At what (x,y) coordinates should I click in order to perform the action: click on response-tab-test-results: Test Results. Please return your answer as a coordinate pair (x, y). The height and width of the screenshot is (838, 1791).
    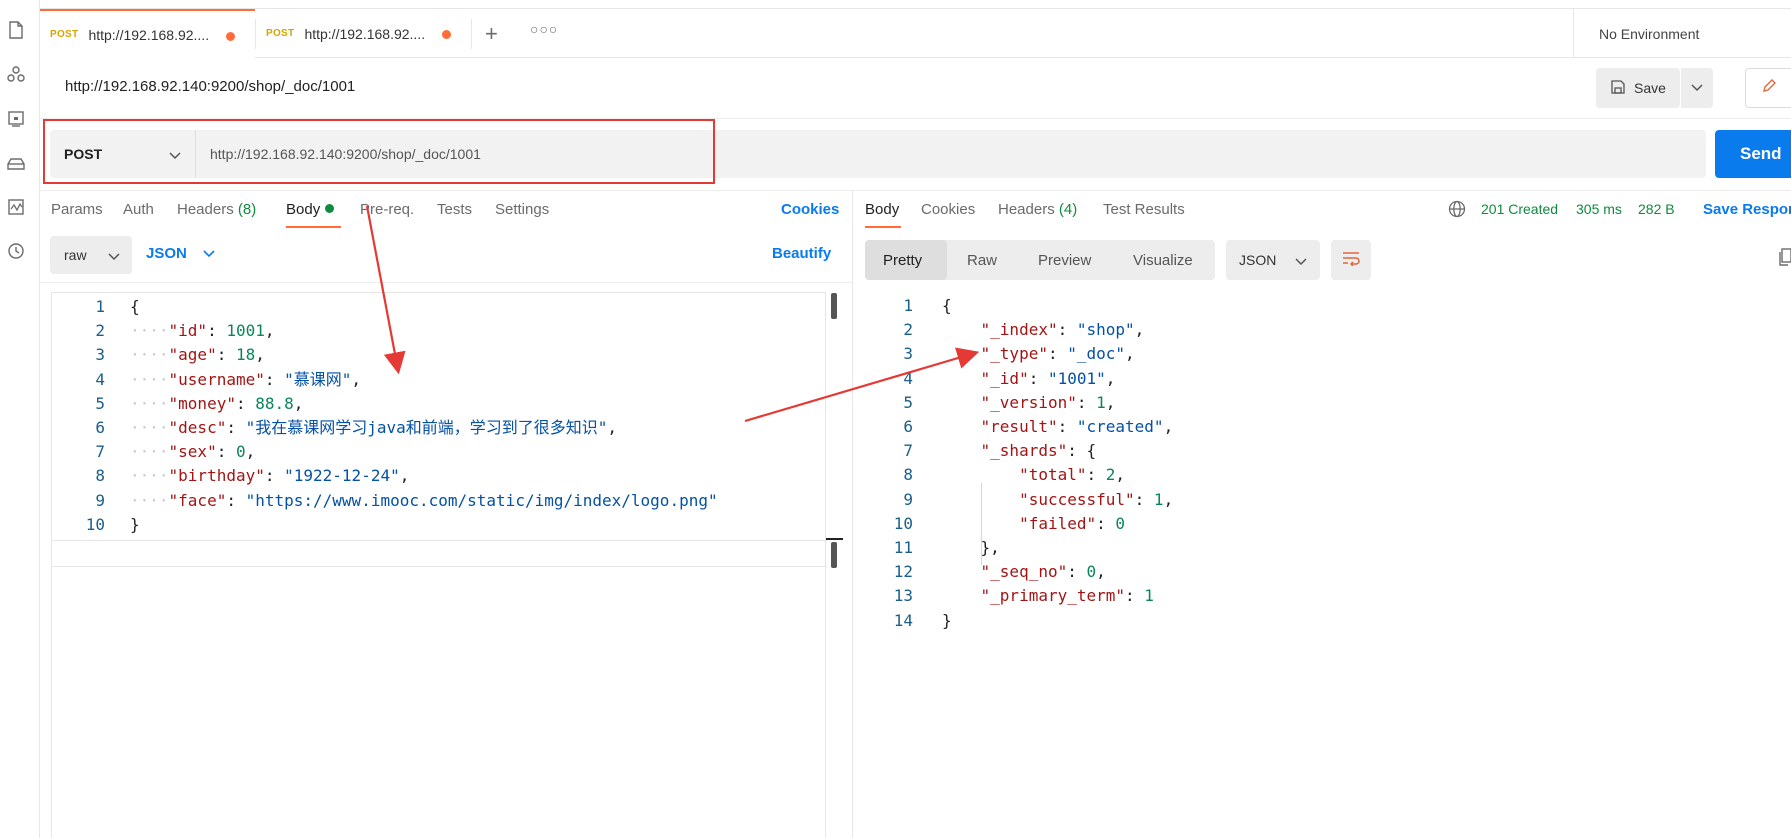
    Looking at the image, I should click on (1144, 209).